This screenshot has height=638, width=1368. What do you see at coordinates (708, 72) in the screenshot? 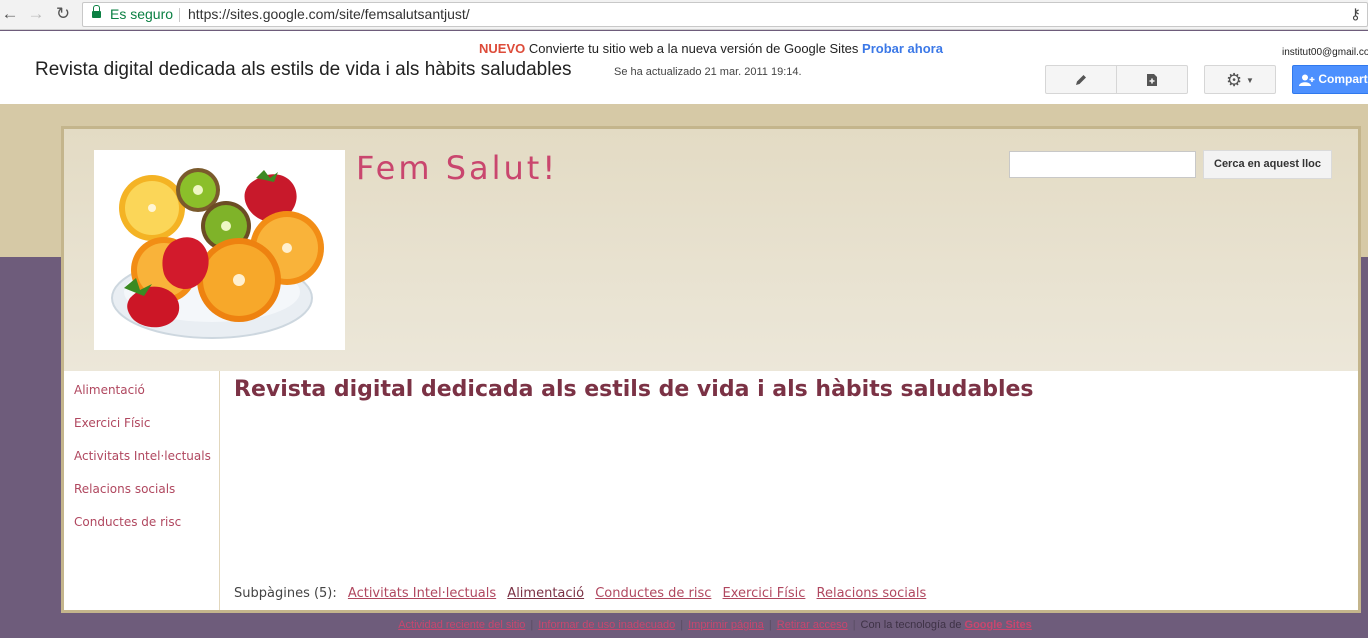
I see `last-updated: Se ha actualizado 21 mar. 2011 19:14.` at bounding box center [708, 72].